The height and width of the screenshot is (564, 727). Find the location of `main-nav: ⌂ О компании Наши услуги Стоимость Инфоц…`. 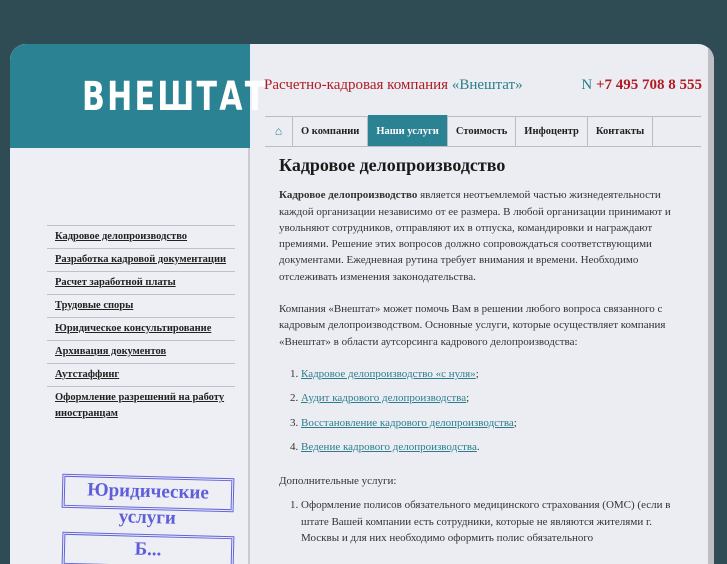

main-nav: ⌂ О компании Наши услуги Стоимость Инфоц… is located at coordinates (483, 131).